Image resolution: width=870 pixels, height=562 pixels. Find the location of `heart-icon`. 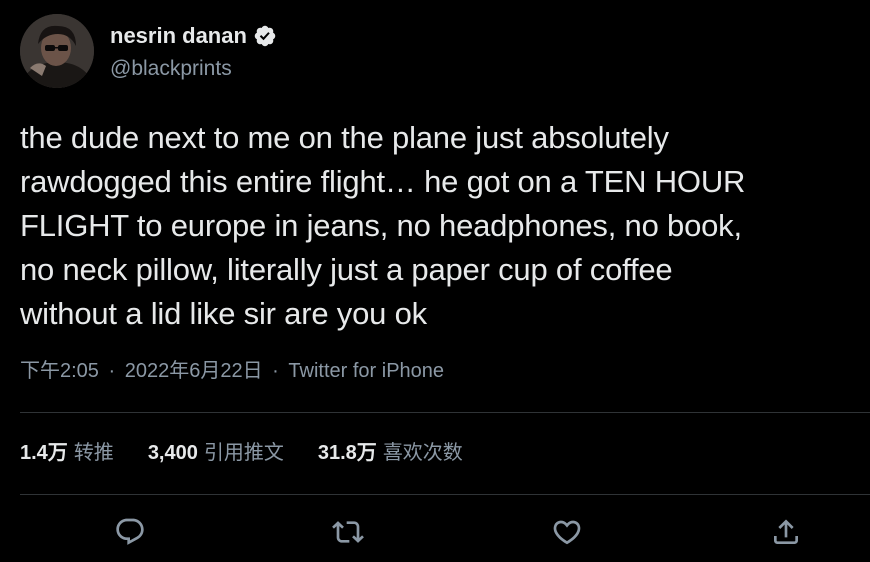

heart-icon is located at coordinates (567, 532).